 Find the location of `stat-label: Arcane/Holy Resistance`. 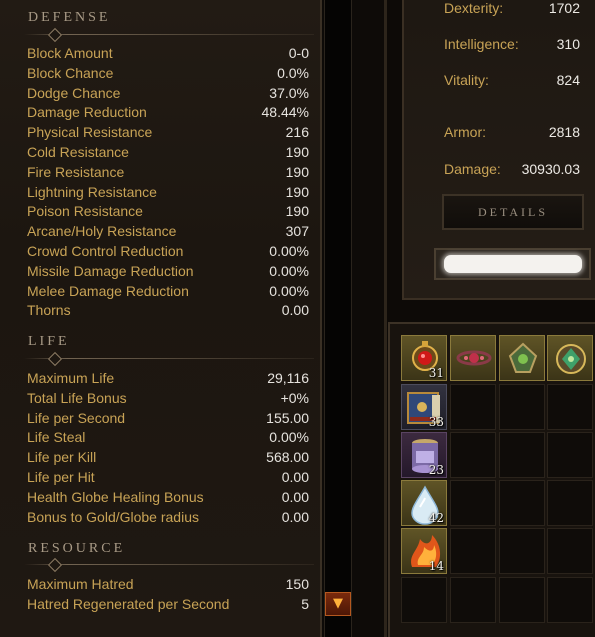

stat-label: Arcane/Holy Resistance is located at coordinates (102, 231).